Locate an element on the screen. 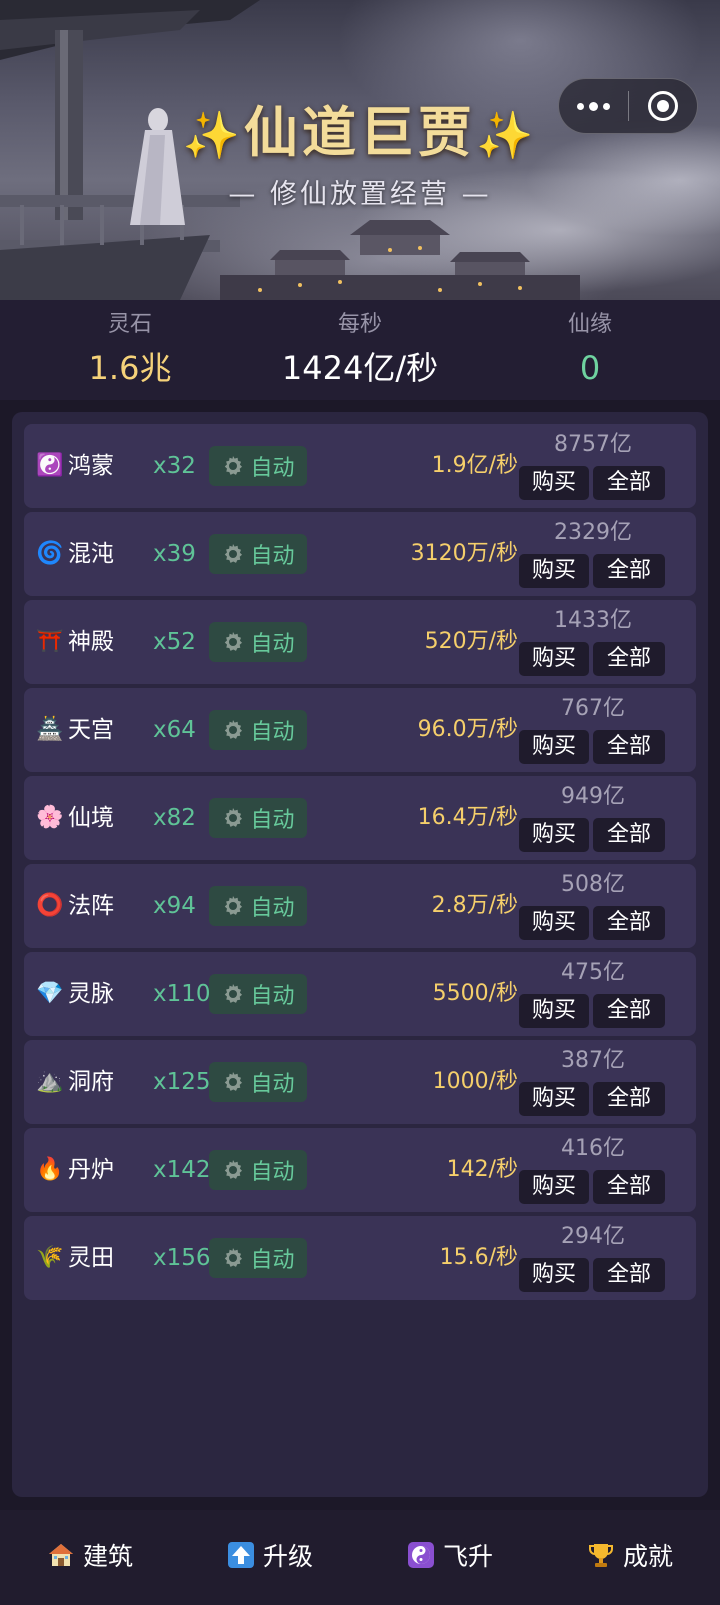  building-name: 灵田 is located at coordinates (91, 1258).